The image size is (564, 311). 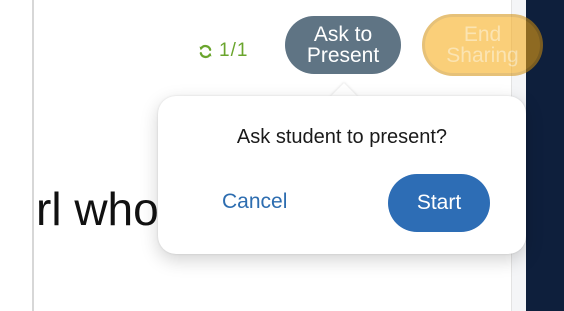 What do you see at coordinates (439, 203) in the screenshot?
I see `start-button: Start` at bounding box center [439, 203].